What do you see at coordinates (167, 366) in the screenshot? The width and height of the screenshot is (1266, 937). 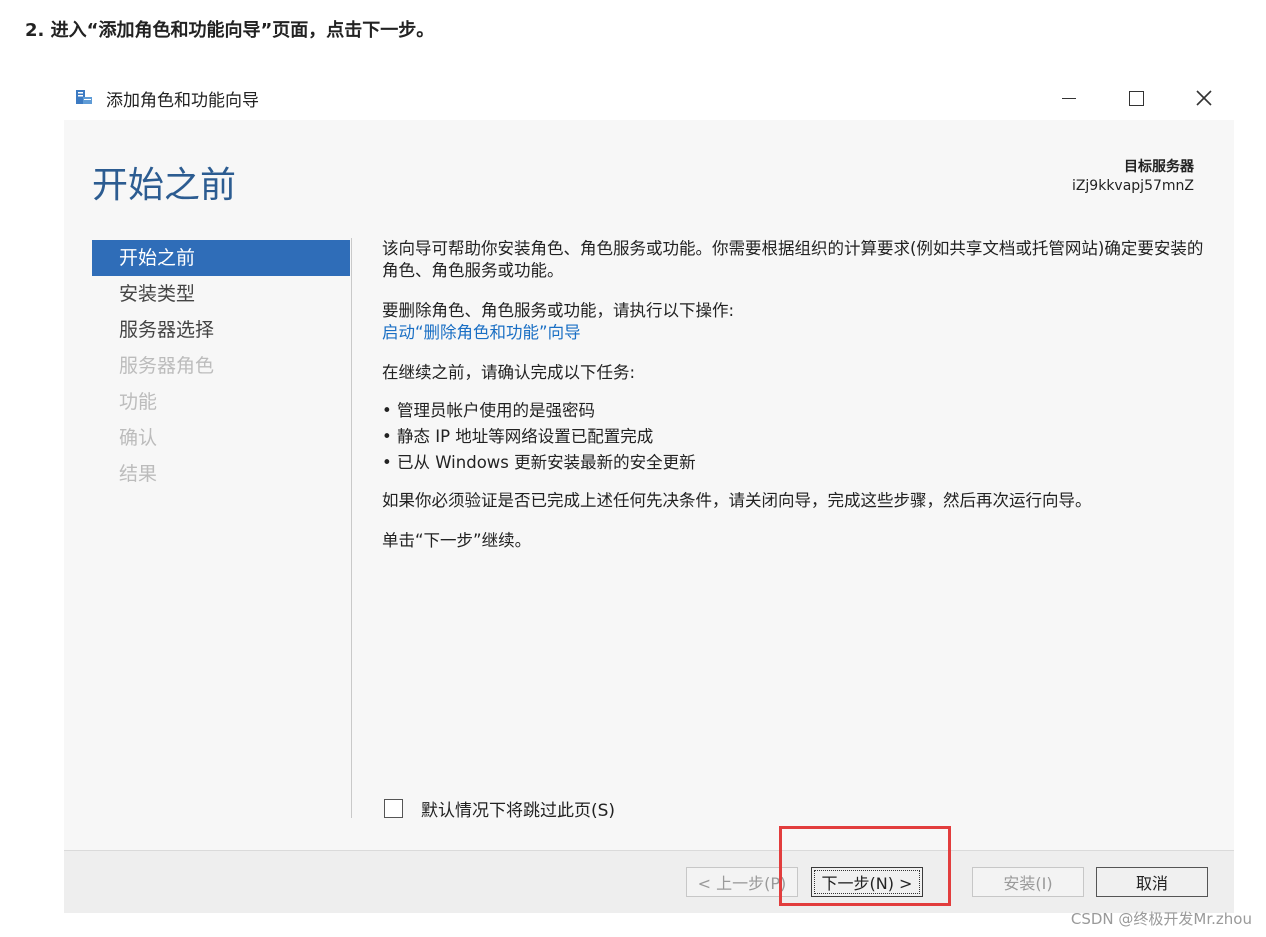 I see `nav-item-server-roles: 服务器角色` at bounding box center [167, 366].